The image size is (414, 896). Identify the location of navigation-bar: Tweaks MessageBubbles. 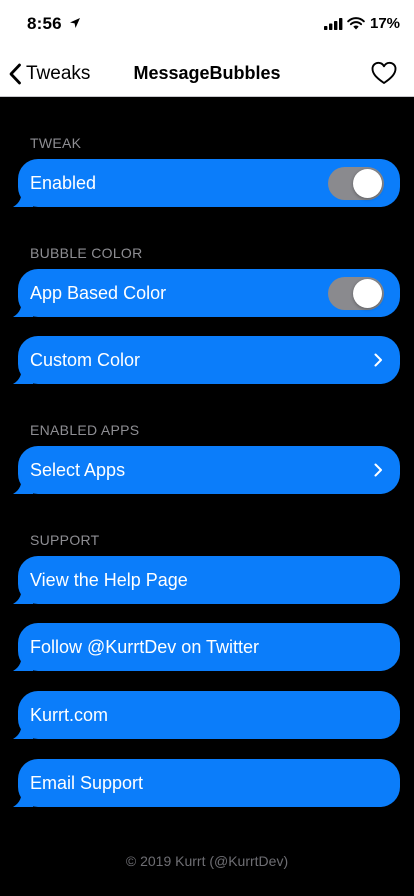
(207, 73).